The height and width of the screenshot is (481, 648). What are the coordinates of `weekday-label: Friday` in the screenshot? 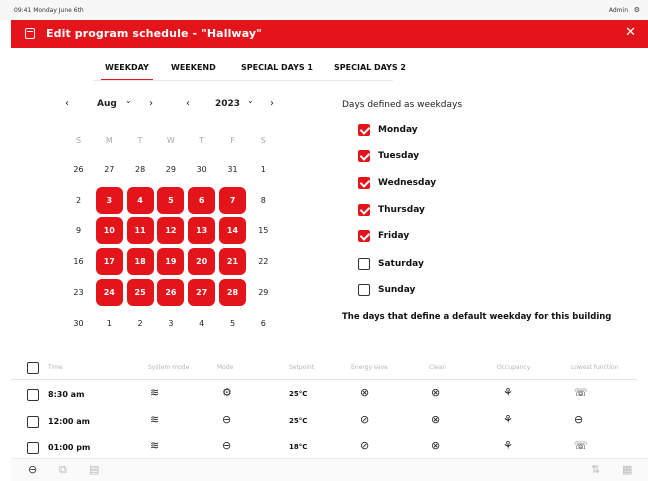 It's located at (394, 236).